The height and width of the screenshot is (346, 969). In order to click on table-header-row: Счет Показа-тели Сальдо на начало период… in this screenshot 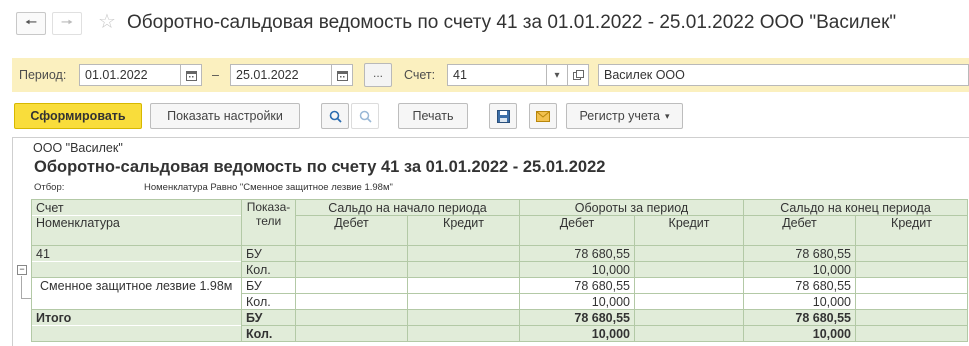, I will do `click(499, 222)`.